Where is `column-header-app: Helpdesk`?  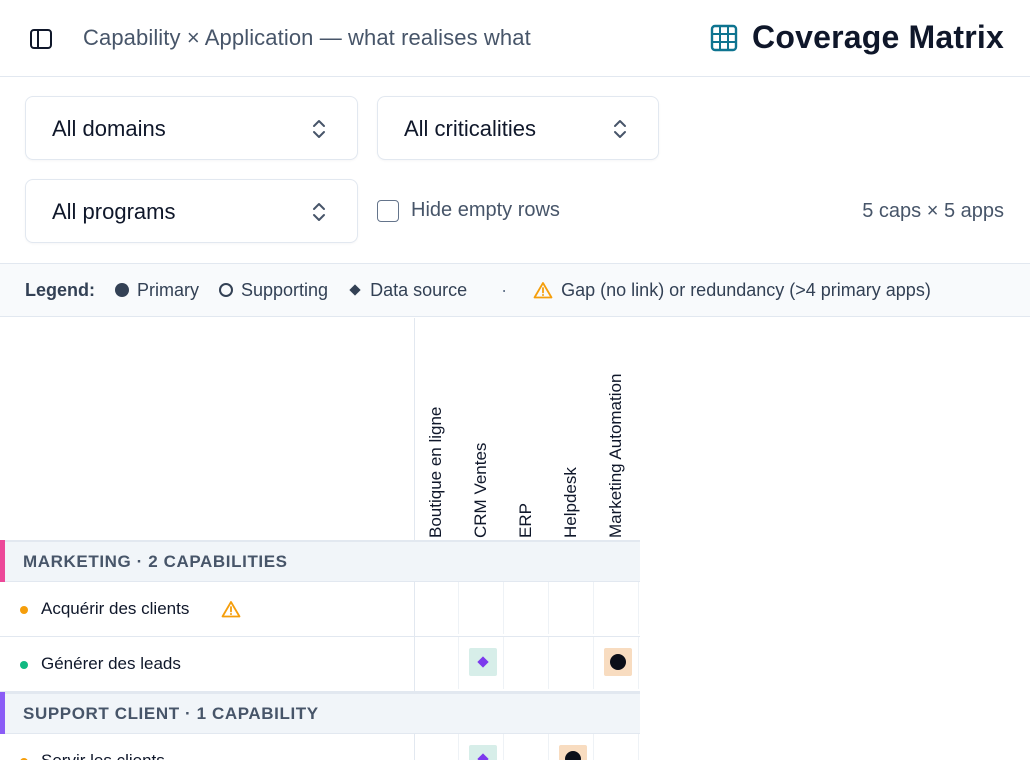
column-header-app: Helpdesk is located at coordinates (572, 428).